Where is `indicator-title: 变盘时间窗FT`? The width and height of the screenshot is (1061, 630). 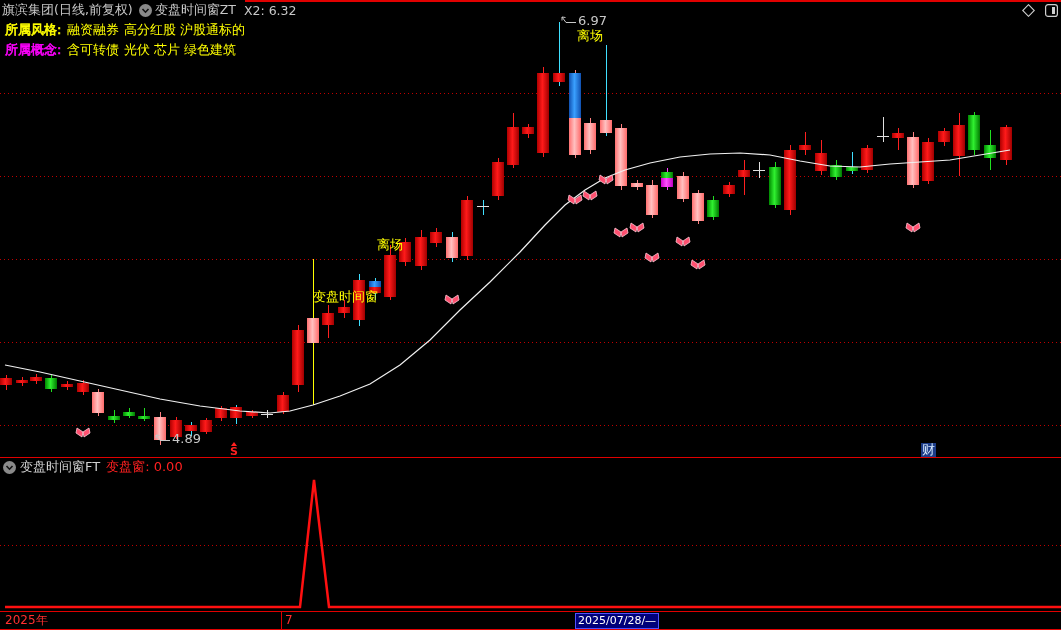
indicator-title: 变盘时间窗FT is located at coordinates (60, 467).